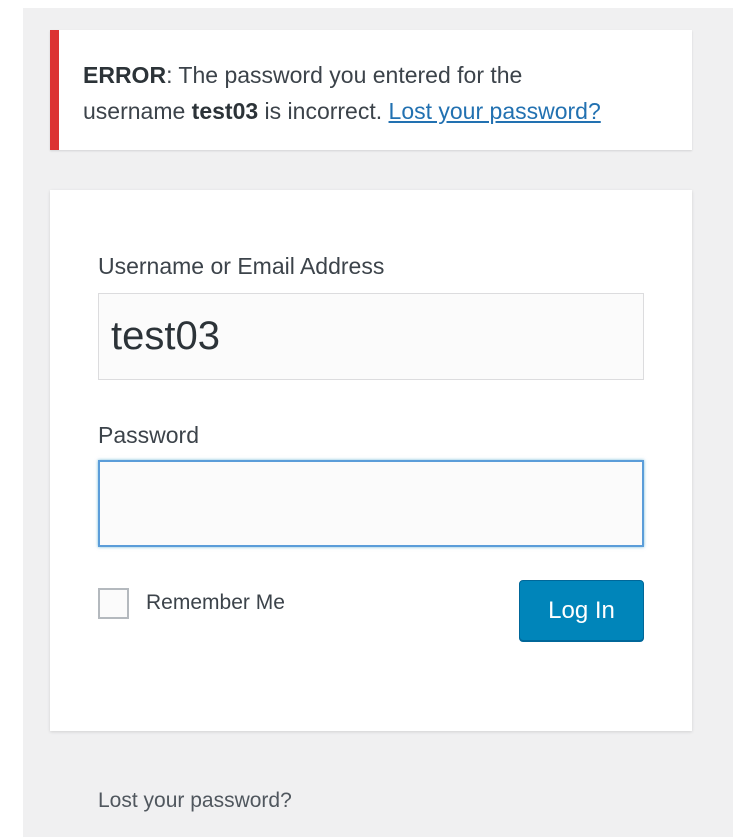  I want to click on log-in-button: Log In, so click(581, 610).